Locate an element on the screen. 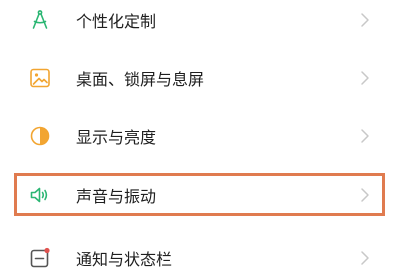 This screenshot has width=395, height=279. settings-item-label: 桌面、锁屏与息屏 is located at coordinates (140, 79).